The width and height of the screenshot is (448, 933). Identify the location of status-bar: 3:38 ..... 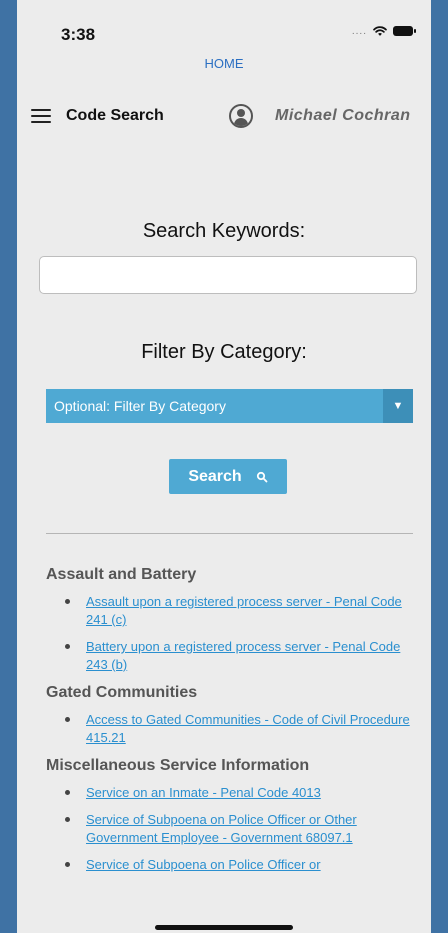
(224, 25).